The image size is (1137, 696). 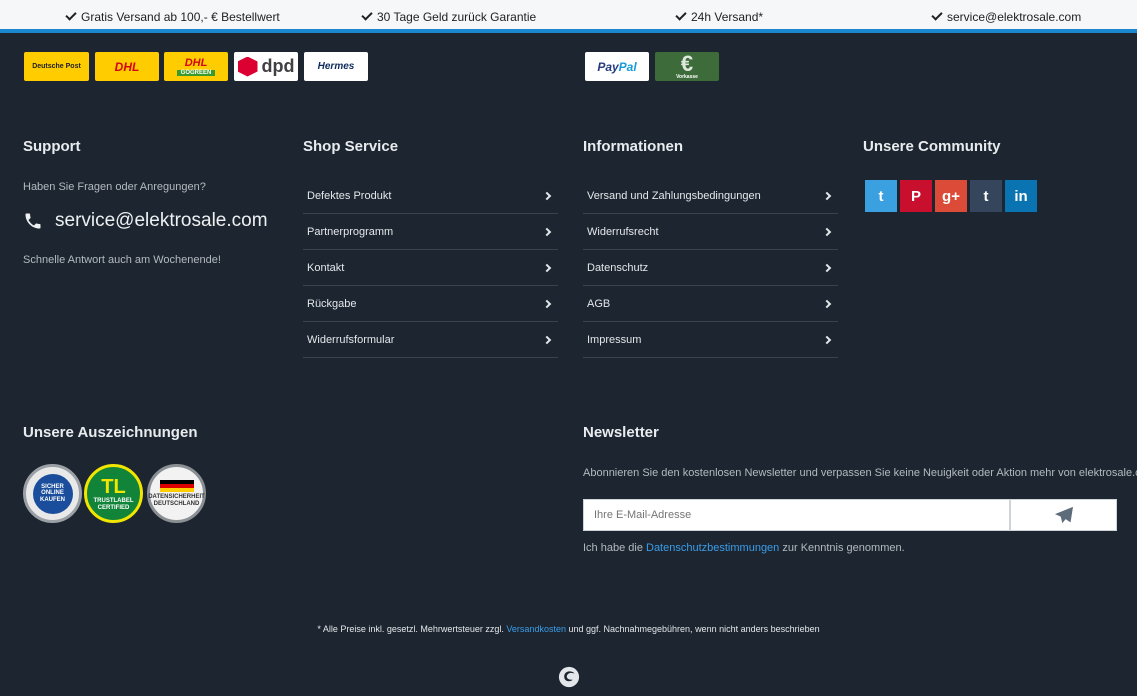 I want to click on informationen-item: Widerrufsrecht, so click(x=710, y=232).